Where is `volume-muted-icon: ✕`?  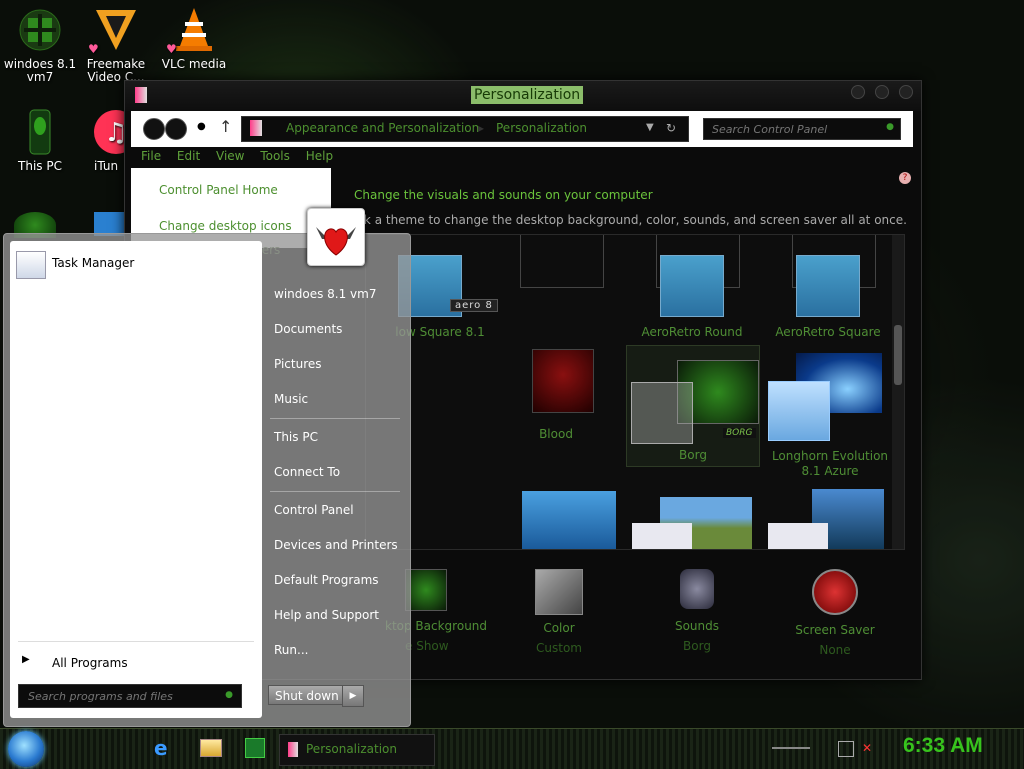
volume-muted-icon: ✕ is located at coordinates (867, 748).